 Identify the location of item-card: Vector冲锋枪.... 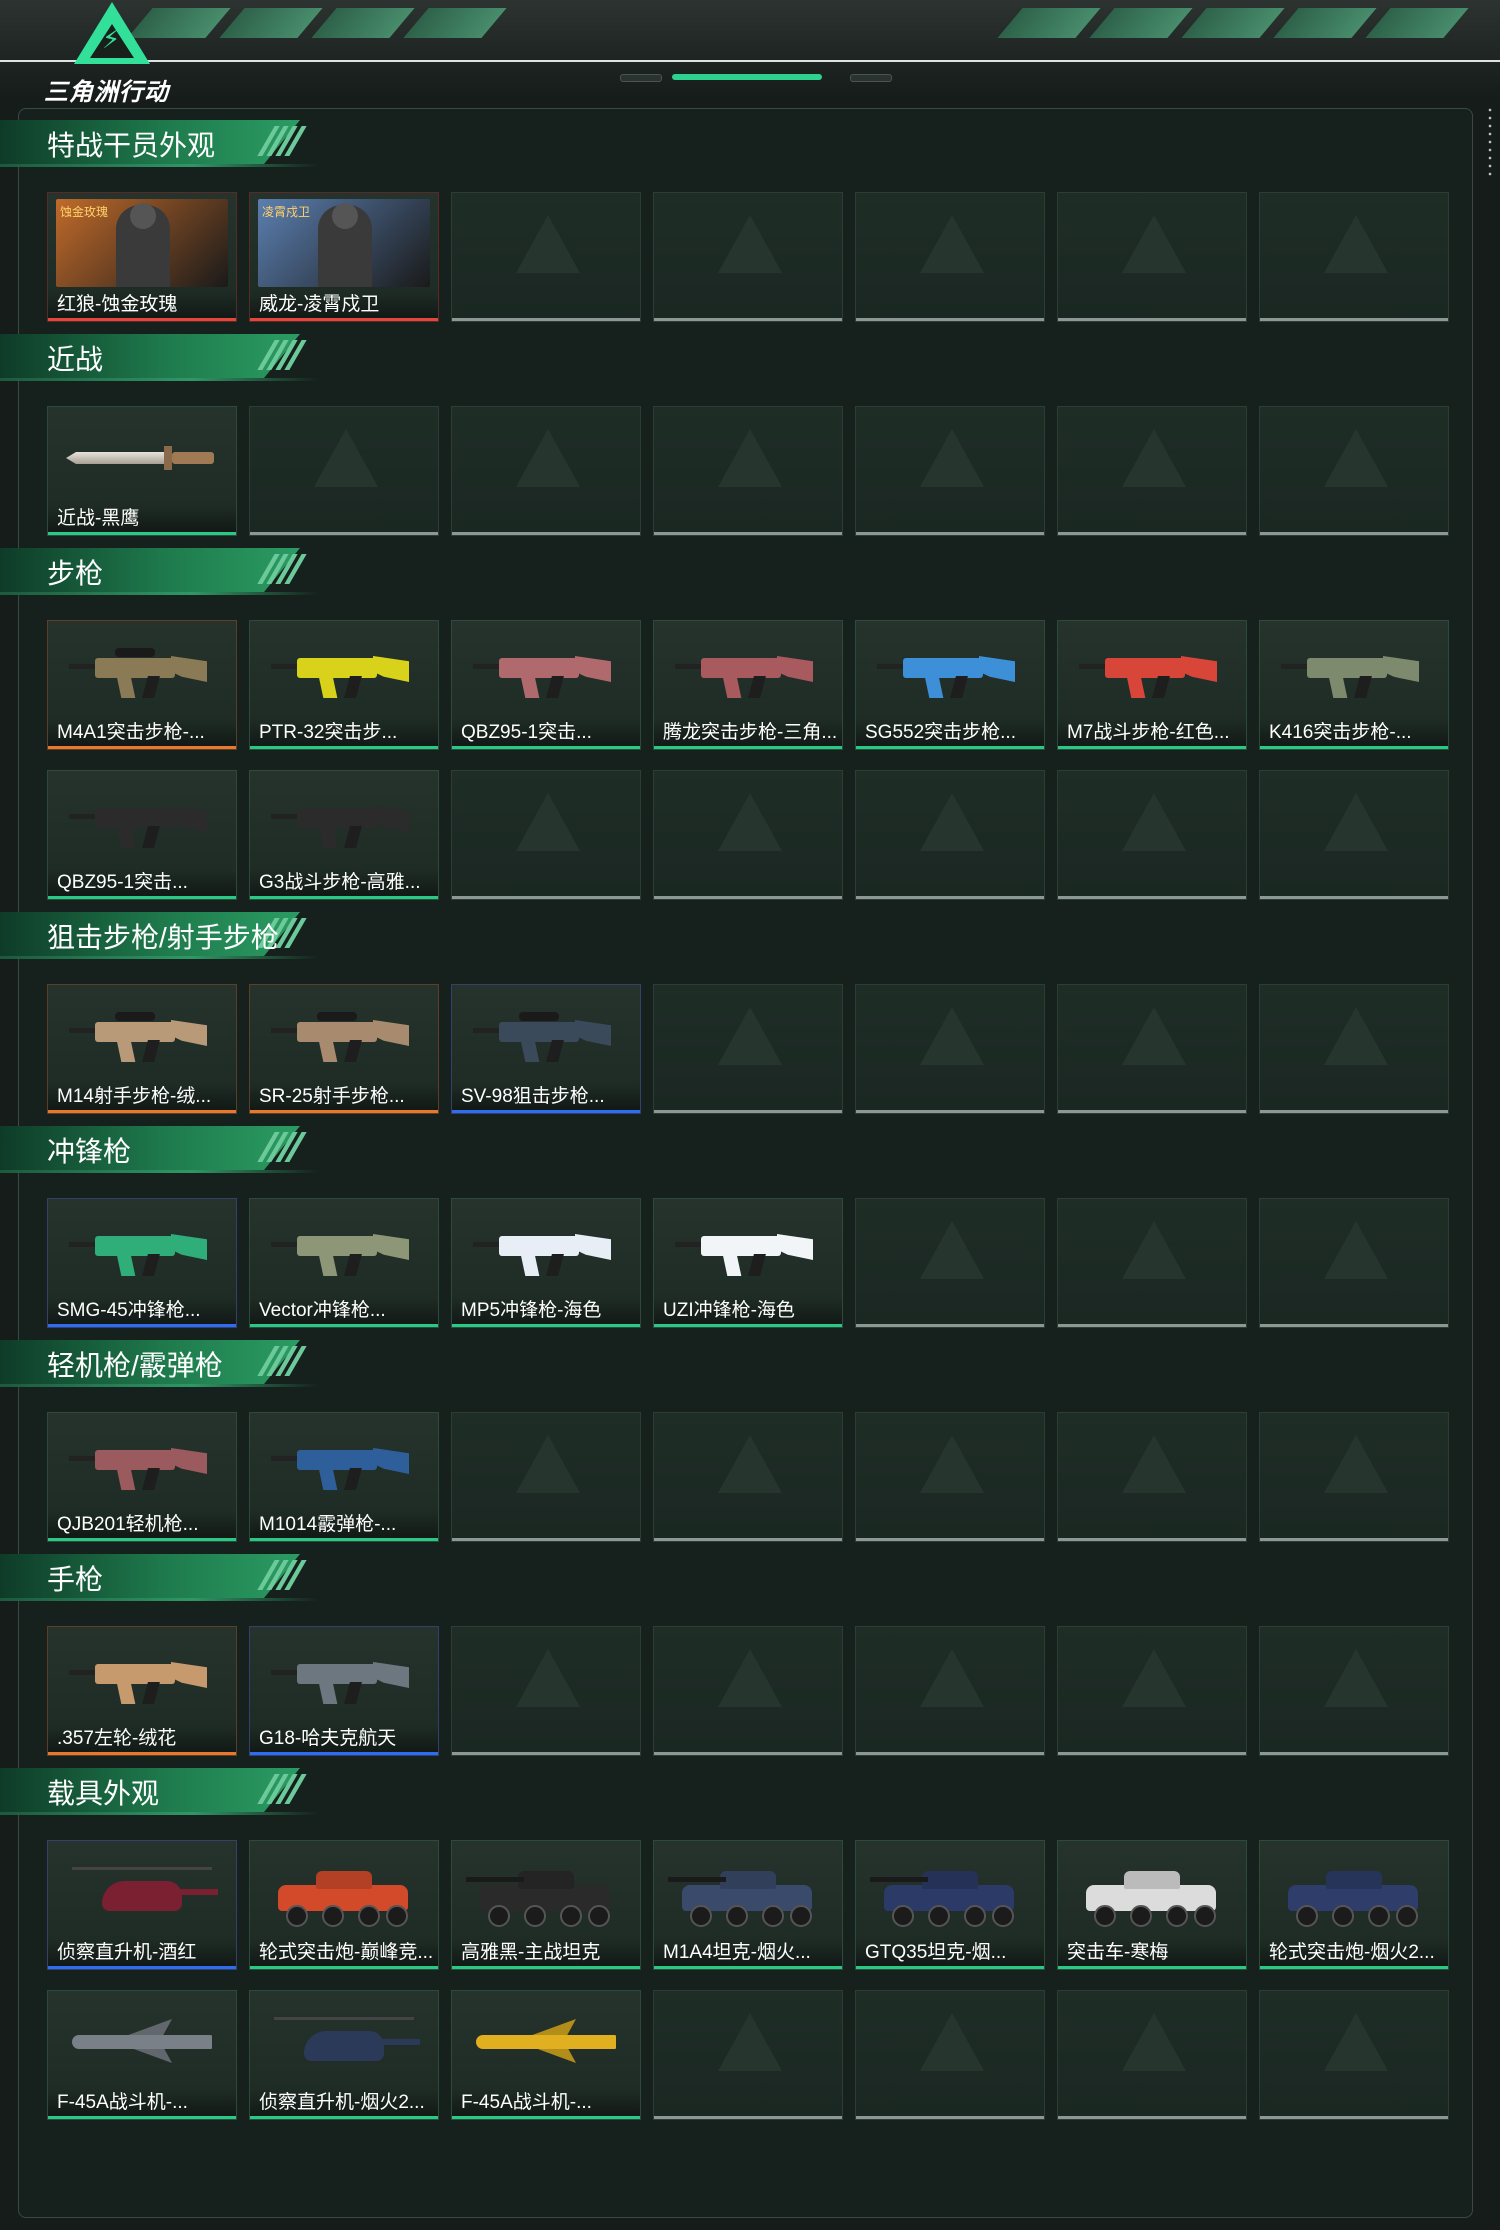
(344, 1263).